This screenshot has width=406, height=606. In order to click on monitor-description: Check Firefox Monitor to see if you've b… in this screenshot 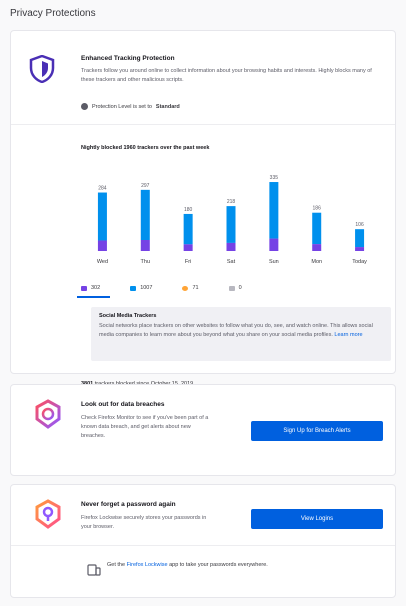, I will do `click(145, 427)`.